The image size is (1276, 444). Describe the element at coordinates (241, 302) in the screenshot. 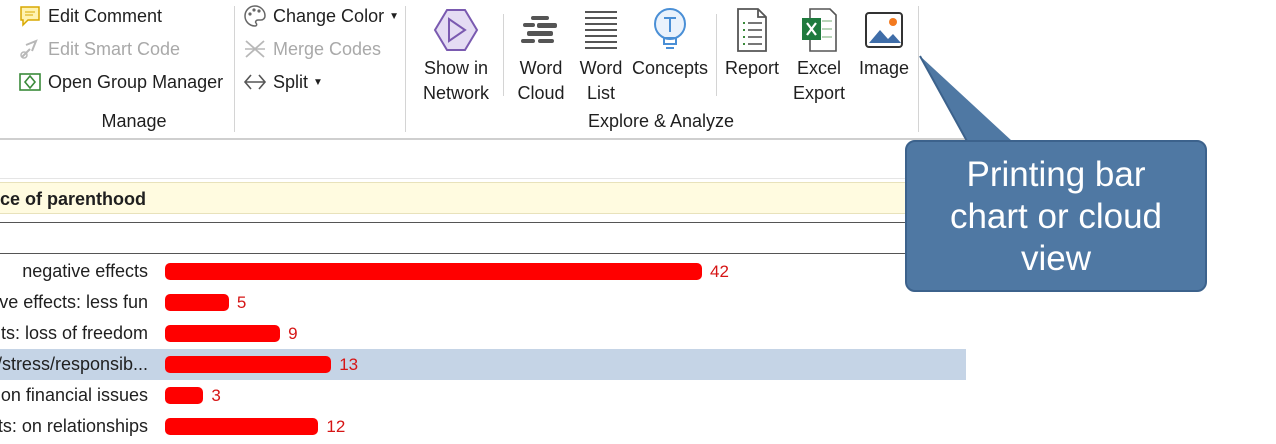

I see `bar-value-label: 5` at that location.